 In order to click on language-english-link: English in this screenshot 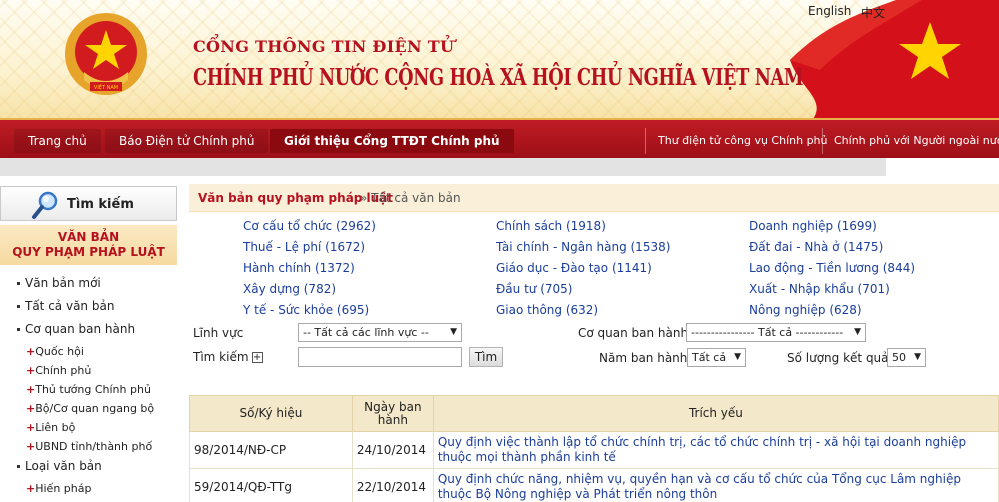, I will do `click(829, 11)`.